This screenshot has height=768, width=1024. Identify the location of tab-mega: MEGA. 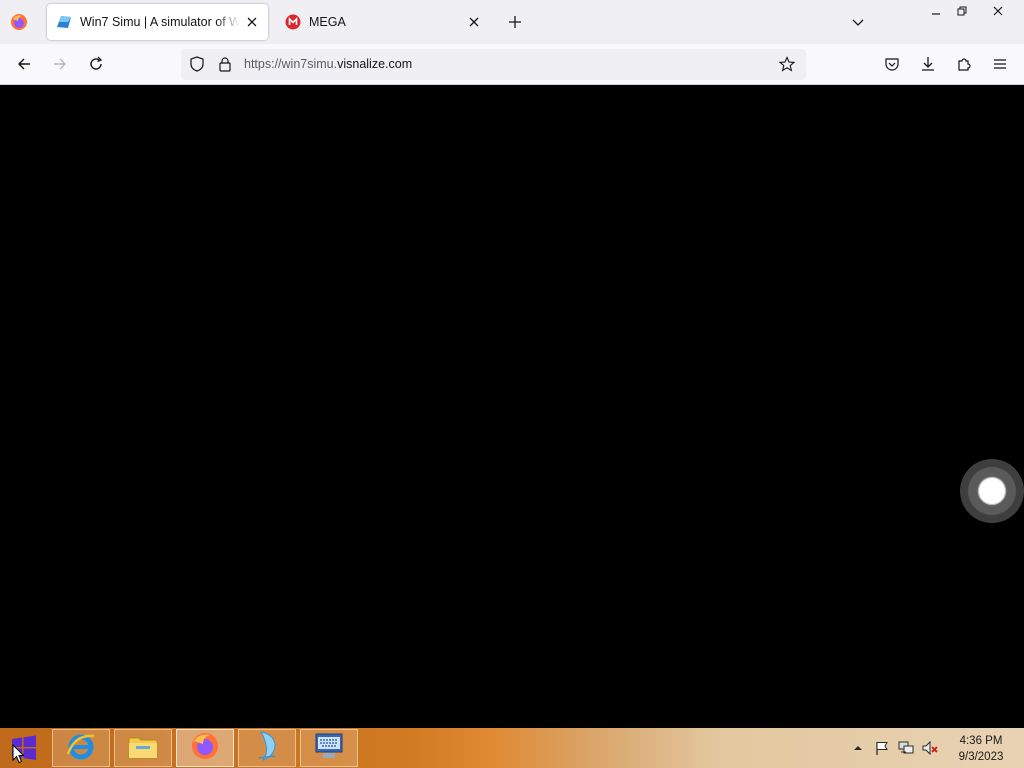
(383, 22).